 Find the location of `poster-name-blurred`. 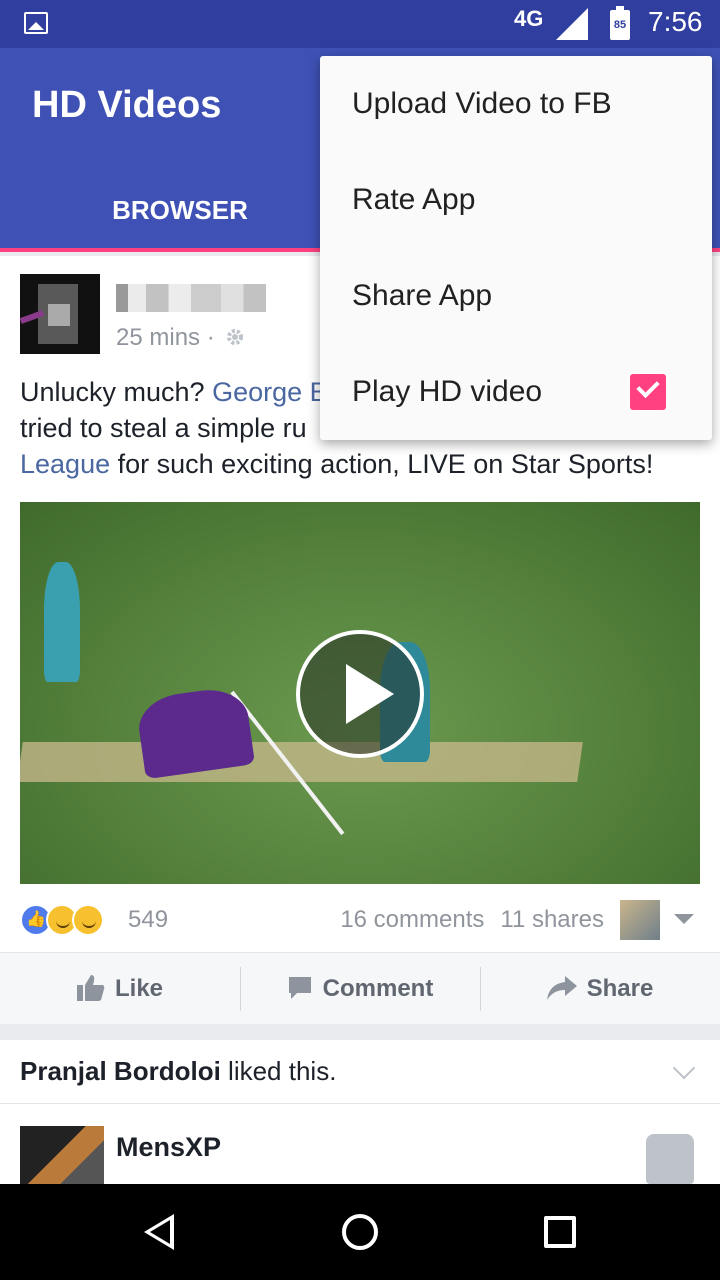

poster-name-blurred is located at coordinates (191, 298).